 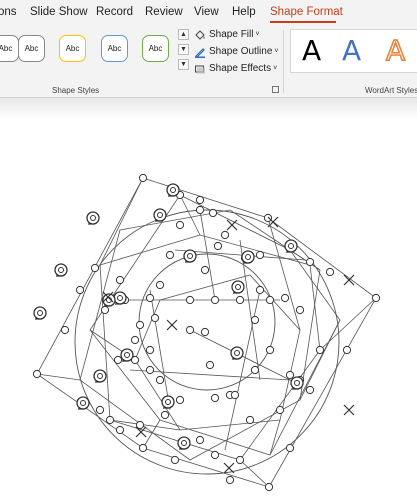 I want to click on tab-slide-show: Slide Show, so click(x=59, y=12).